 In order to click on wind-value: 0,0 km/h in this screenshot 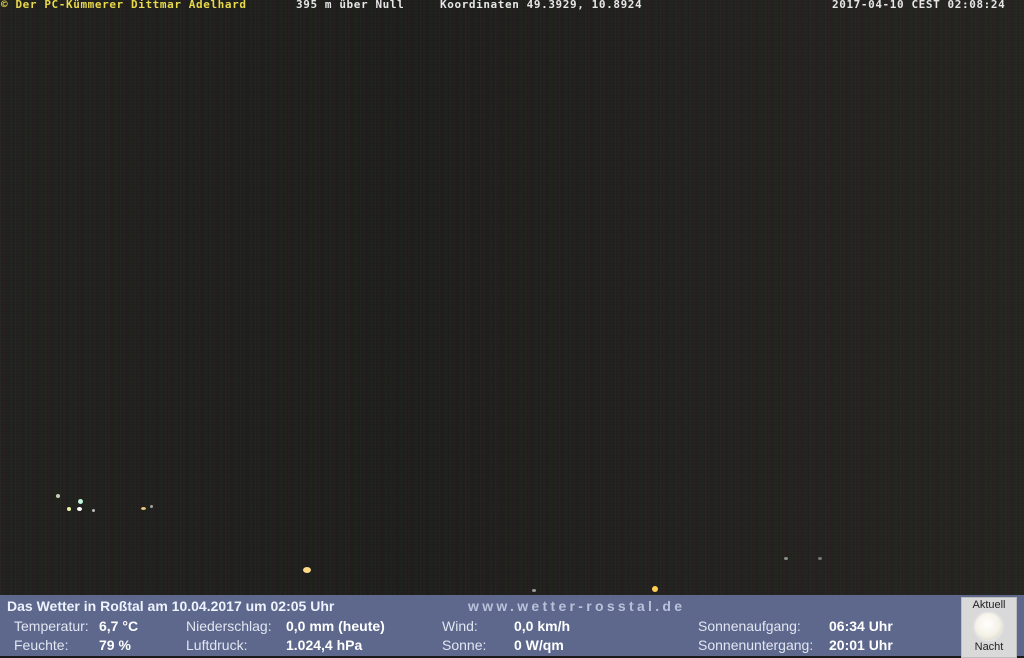, I will do `click(542, 626)`.